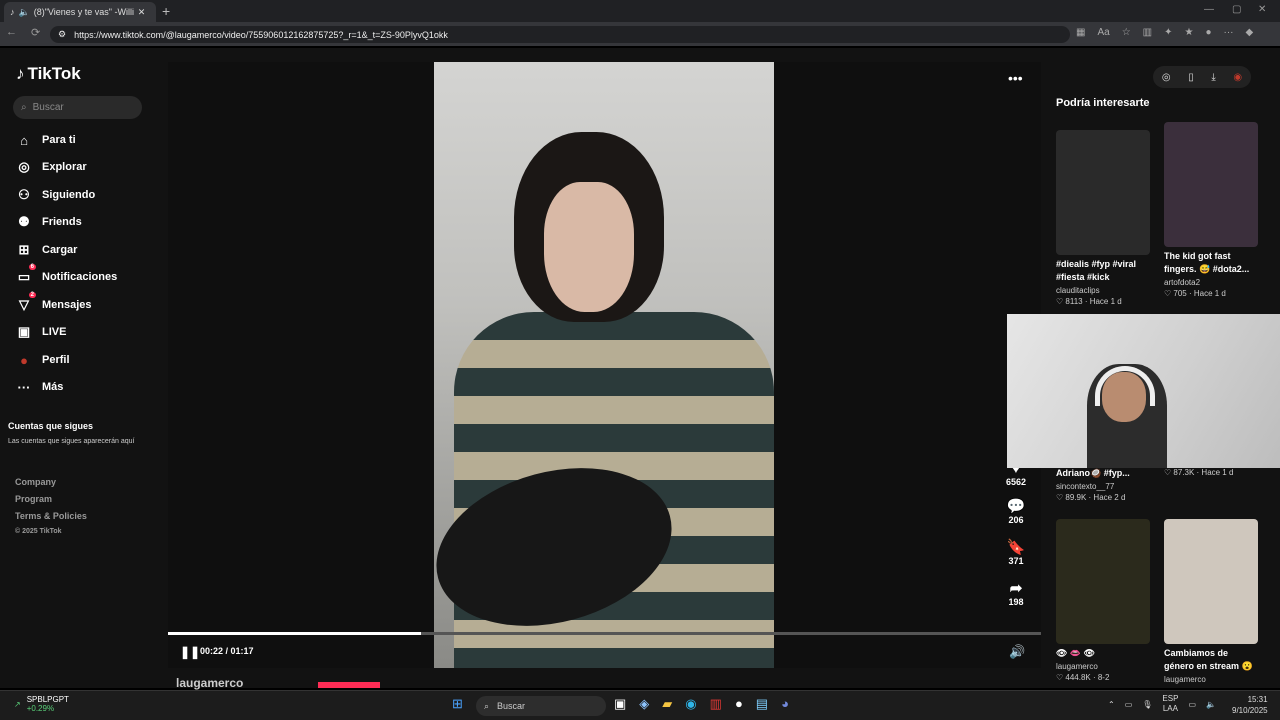  Describe the element at coordinates (40, 387) in the screenshot. I see `sidebar-item-mas: ··· Más` at that location.